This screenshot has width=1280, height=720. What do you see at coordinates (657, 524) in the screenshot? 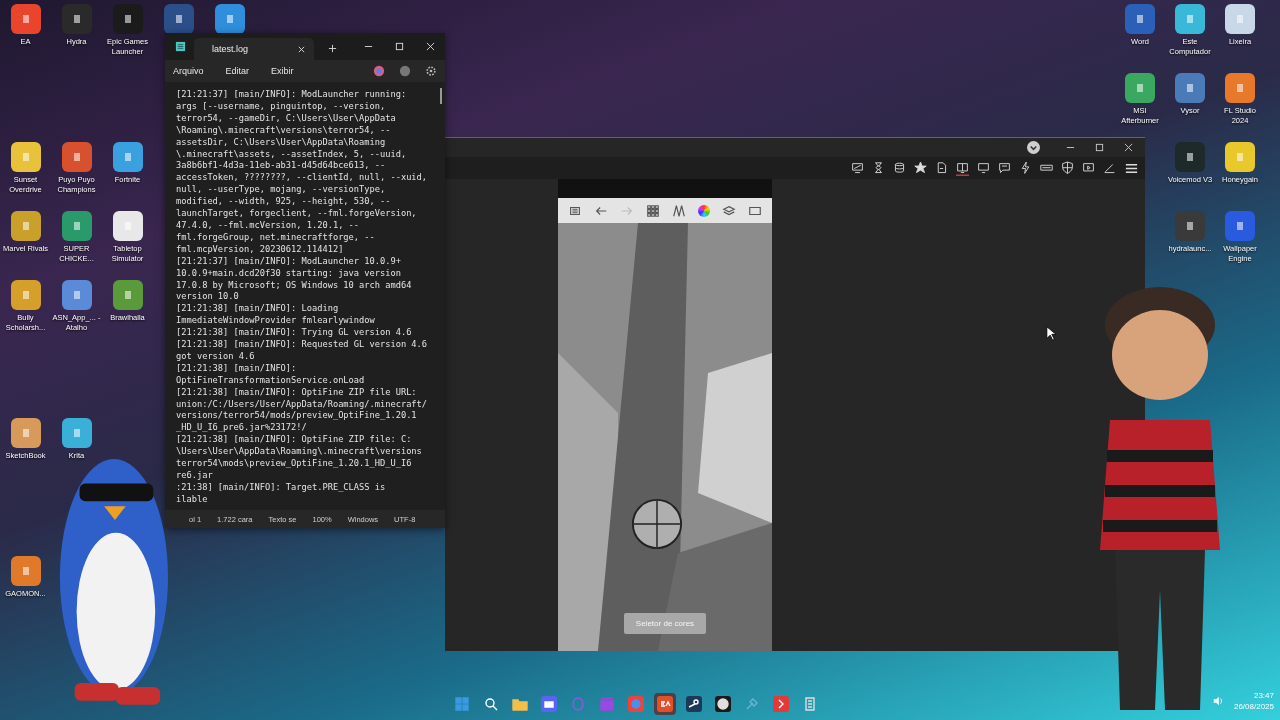
I see `crosshair-icon` at bounding box center [657, 524].